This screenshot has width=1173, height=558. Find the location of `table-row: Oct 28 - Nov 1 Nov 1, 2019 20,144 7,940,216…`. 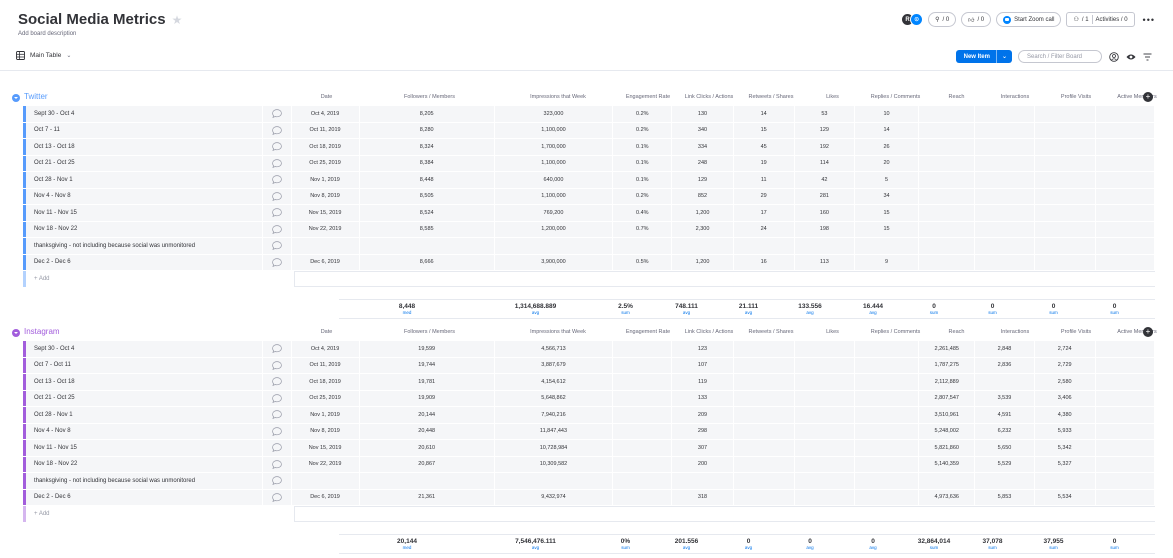

table-row: Oct 28 - Nov 1 Nov 1, 2019 20,144 7,940,216… is located at coordinates (589, 415).